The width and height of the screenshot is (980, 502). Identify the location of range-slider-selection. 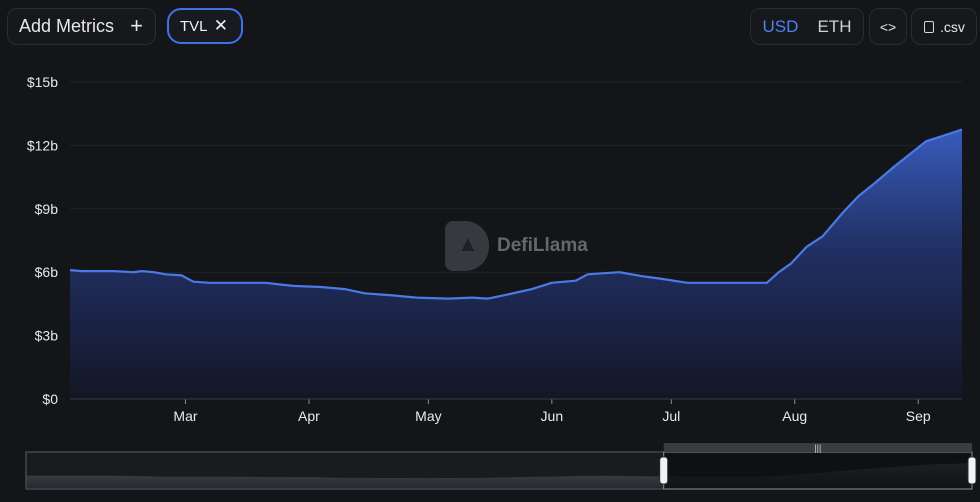
(818, 470).